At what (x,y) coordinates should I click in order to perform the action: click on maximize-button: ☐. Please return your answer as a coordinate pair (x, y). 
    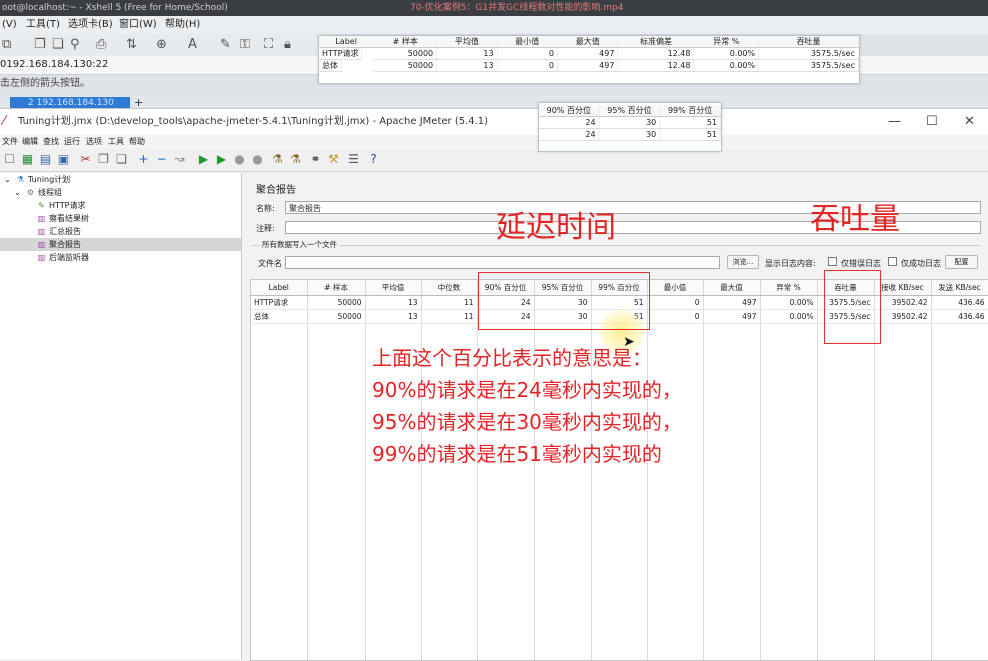
    Looking at the image, I should click on (932, 122).